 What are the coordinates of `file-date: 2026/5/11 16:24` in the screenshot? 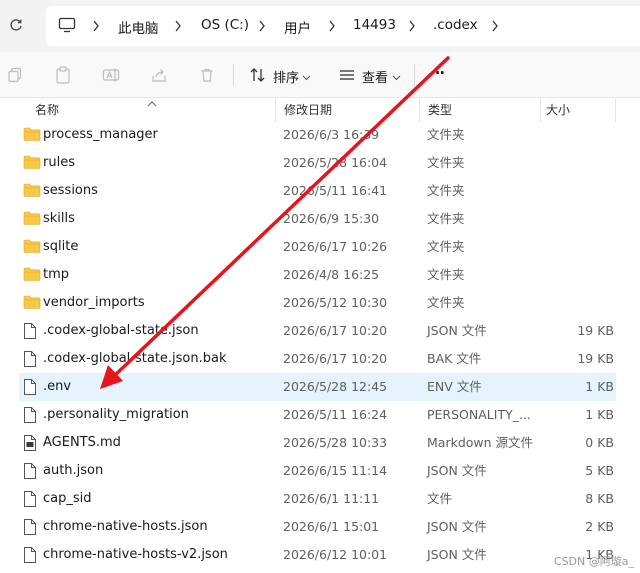 It's located at (335, 414).